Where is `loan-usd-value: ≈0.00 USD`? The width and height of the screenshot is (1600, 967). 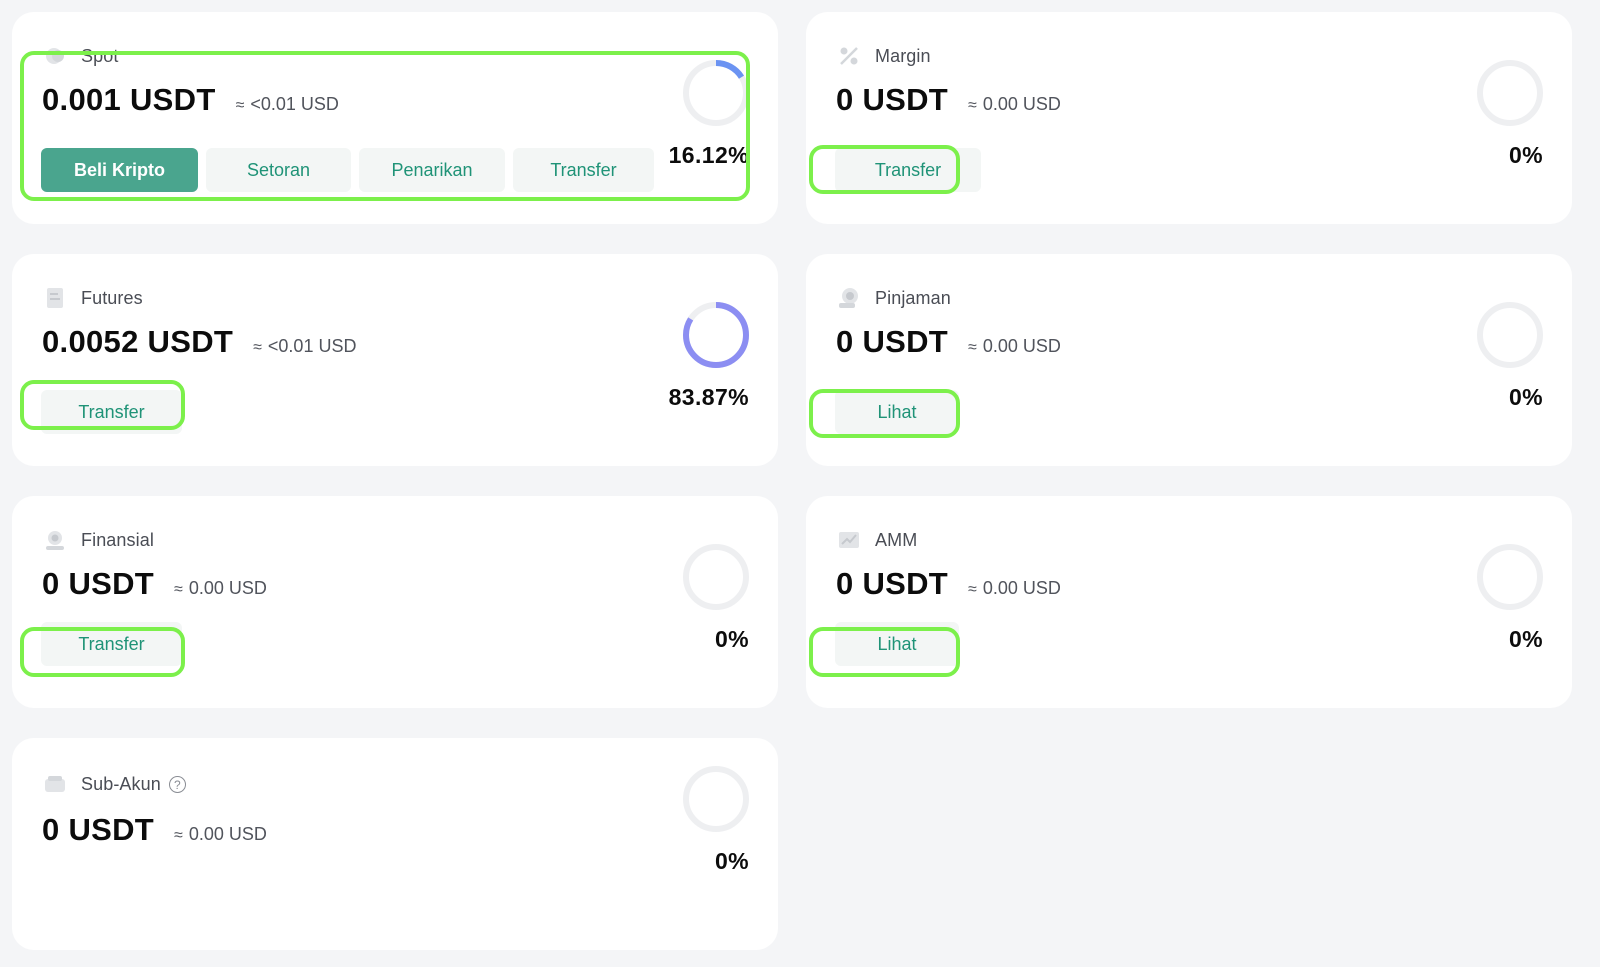
loan-usd-value: ≈0.00 USD is located at coordinates (1014, 346).